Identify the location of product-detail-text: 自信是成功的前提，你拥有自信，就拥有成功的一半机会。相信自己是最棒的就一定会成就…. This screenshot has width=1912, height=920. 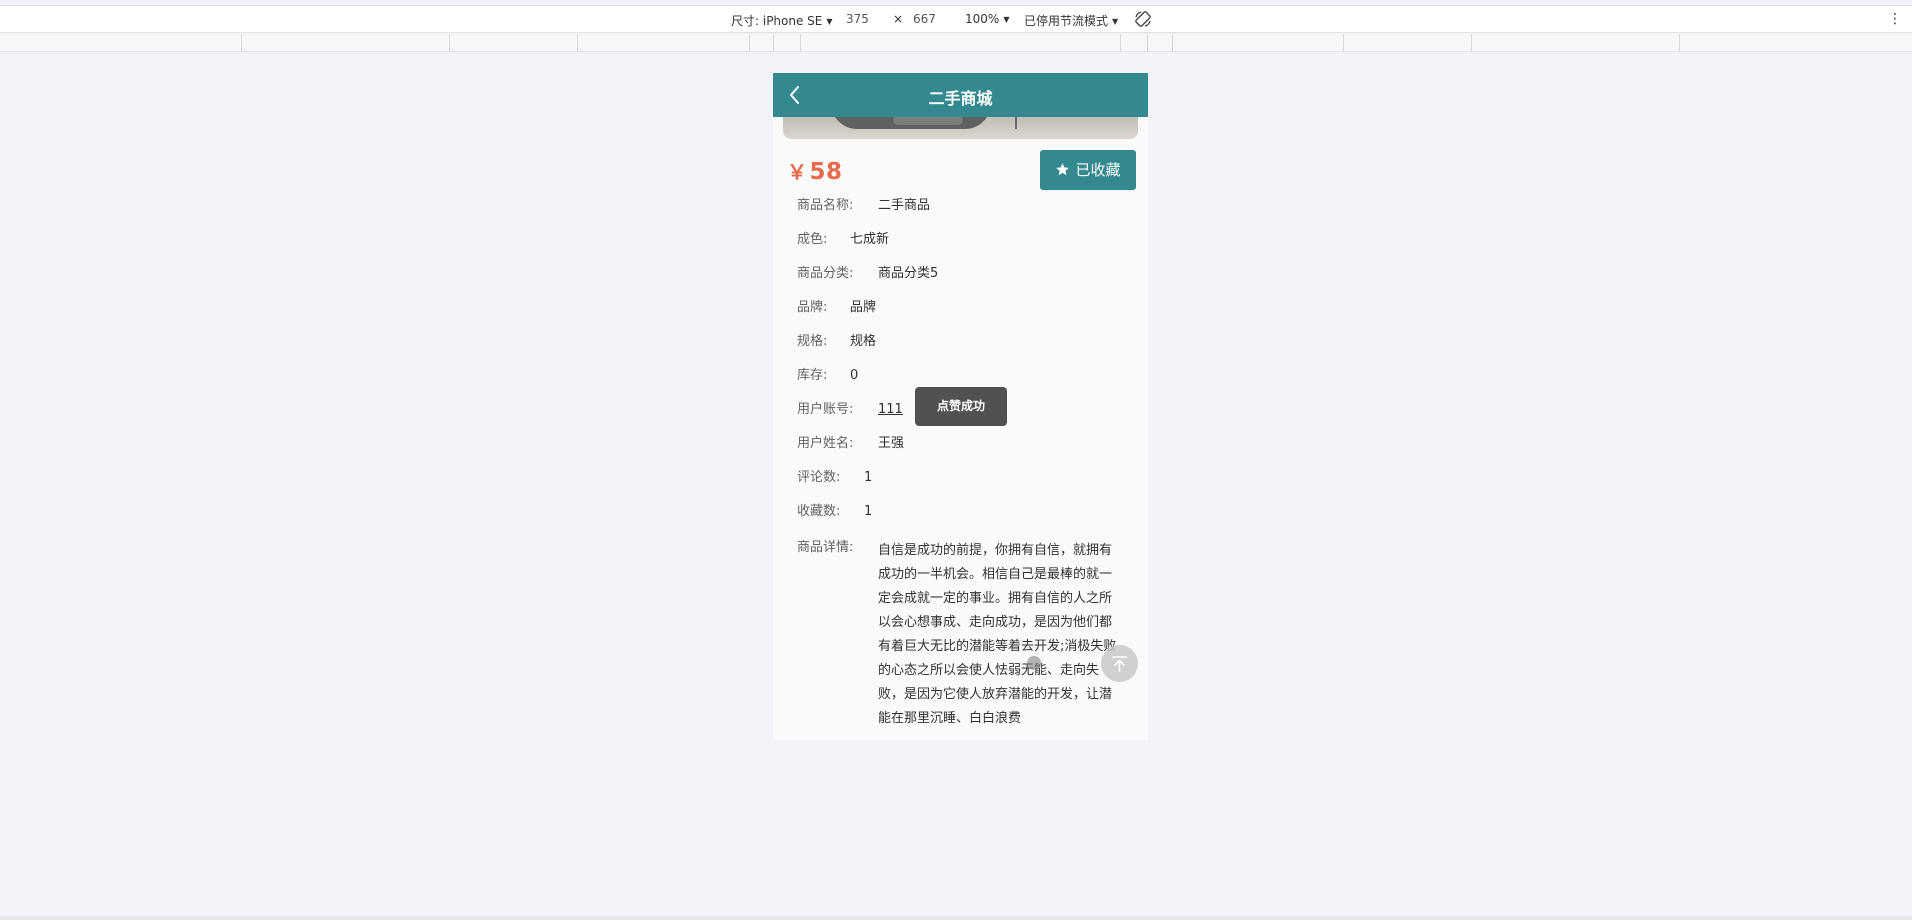
(997, 634).